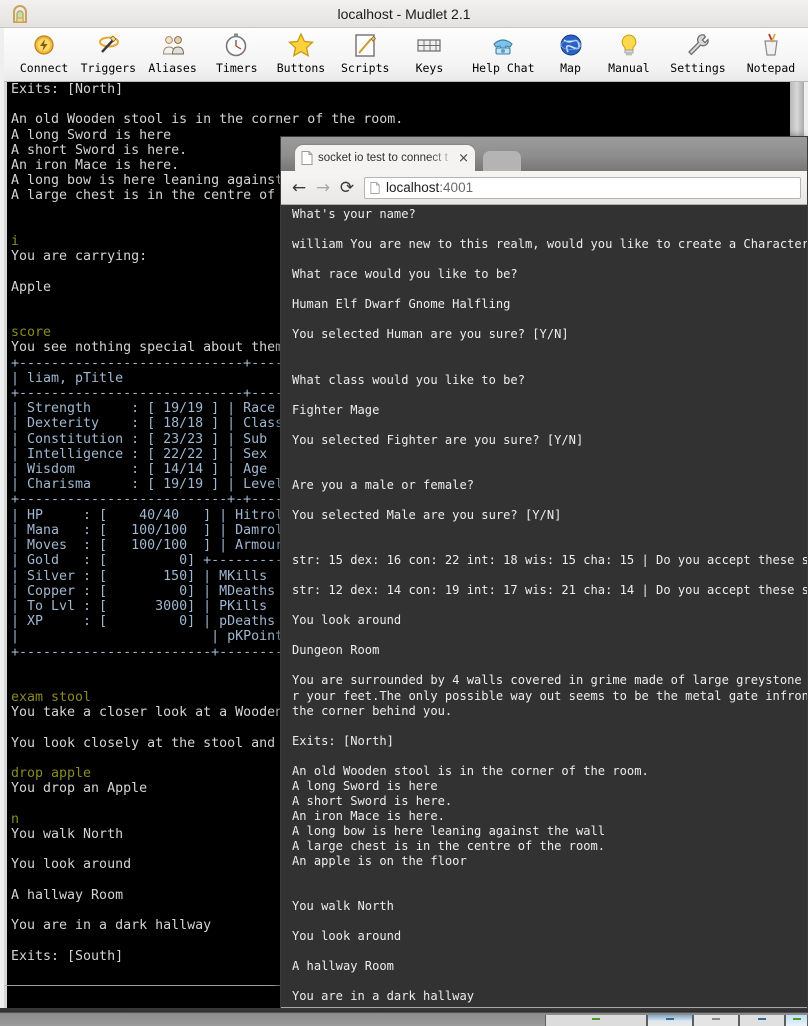 This screenshot has height=1026, width=808. Describe the element at coordinates (347, 188) in the screenshot. I see `reload-icon: ⟳` at that location.